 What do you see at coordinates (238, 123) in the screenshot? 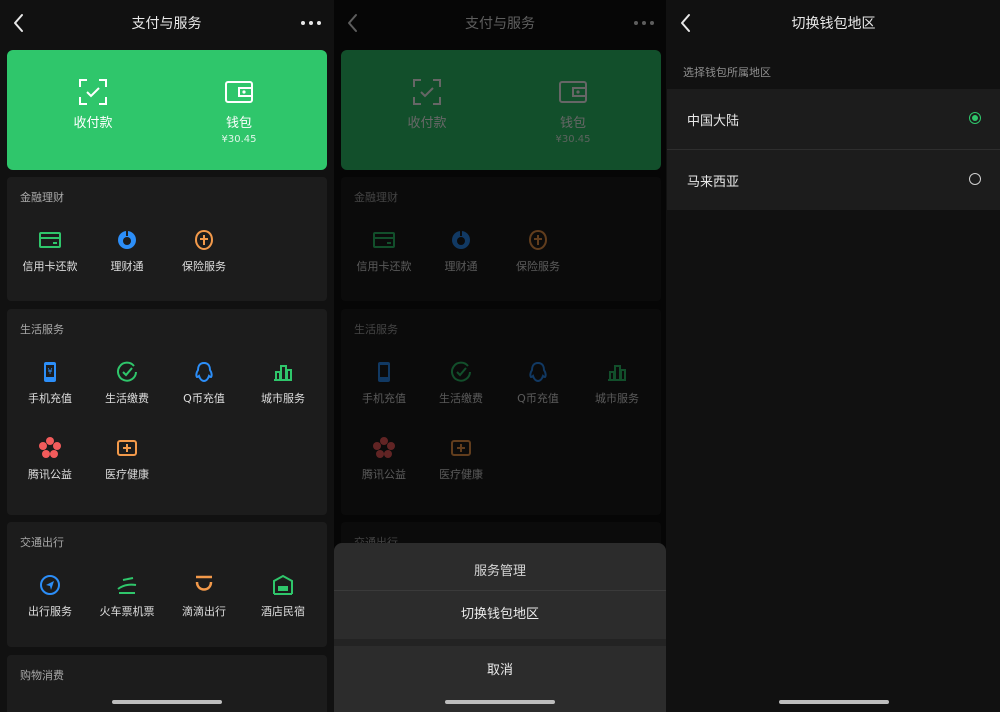
I see `wallet-label: 钱包` at bounding box center [238, 123].